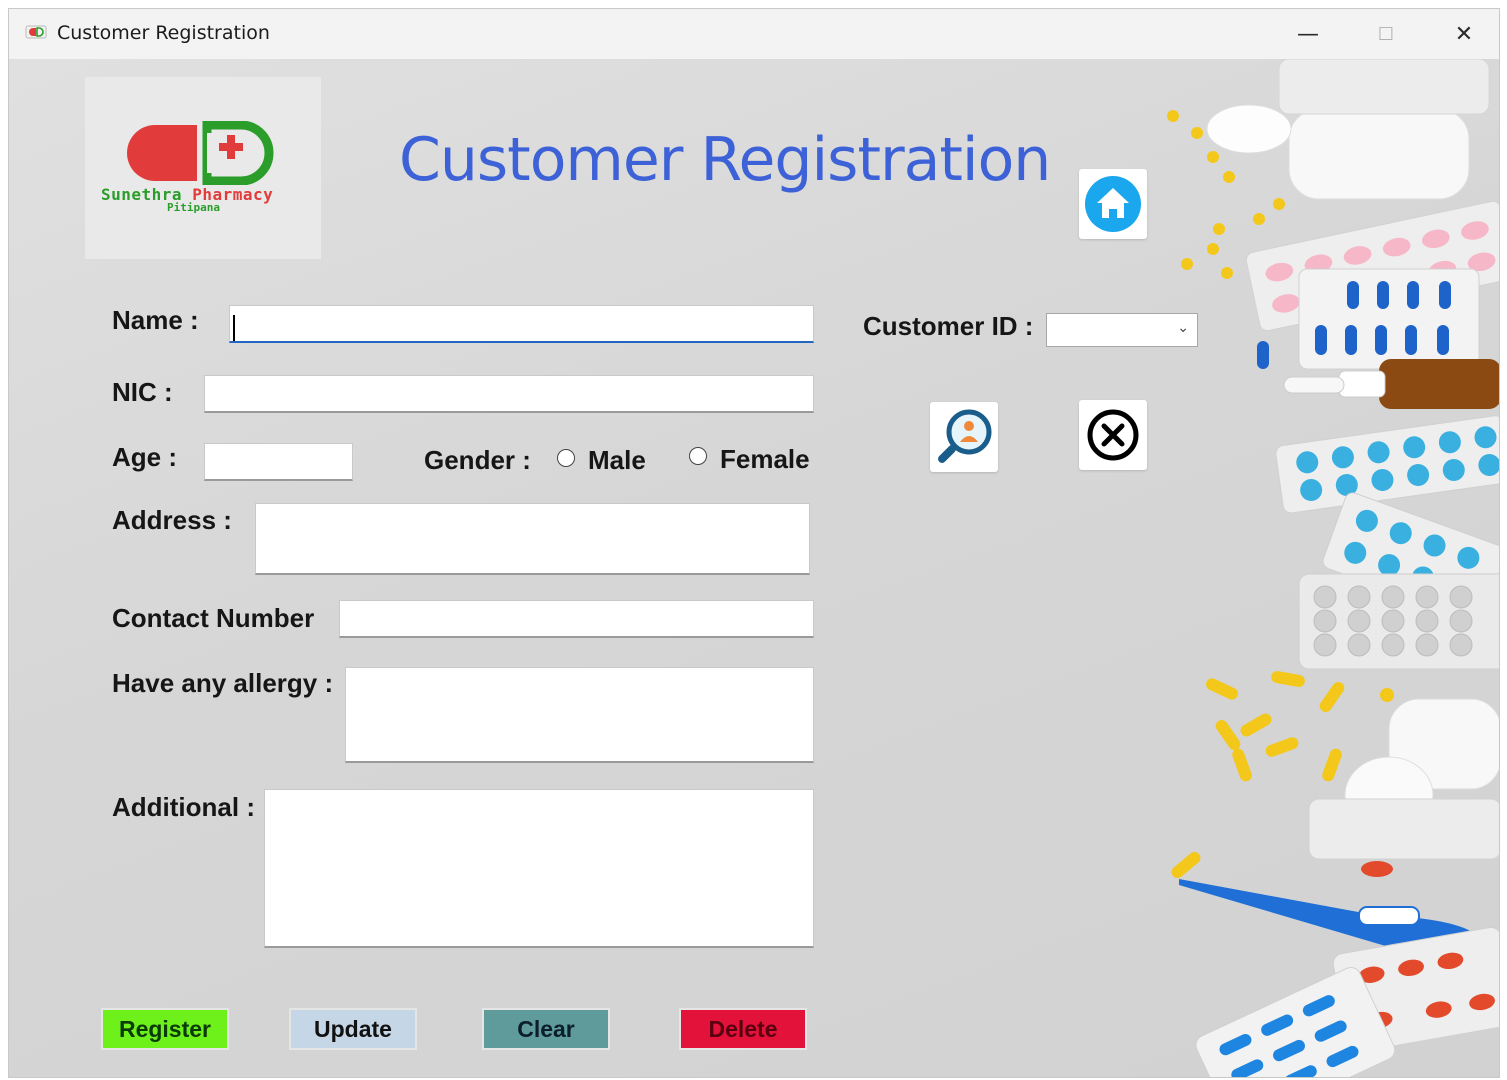 Image resolution: width=1507 pixels, height=1080 pixels. What do you see at coordinates (566, 458) in the screenshot?
I see `gender-male-radio` at bounding box center [566, 458].